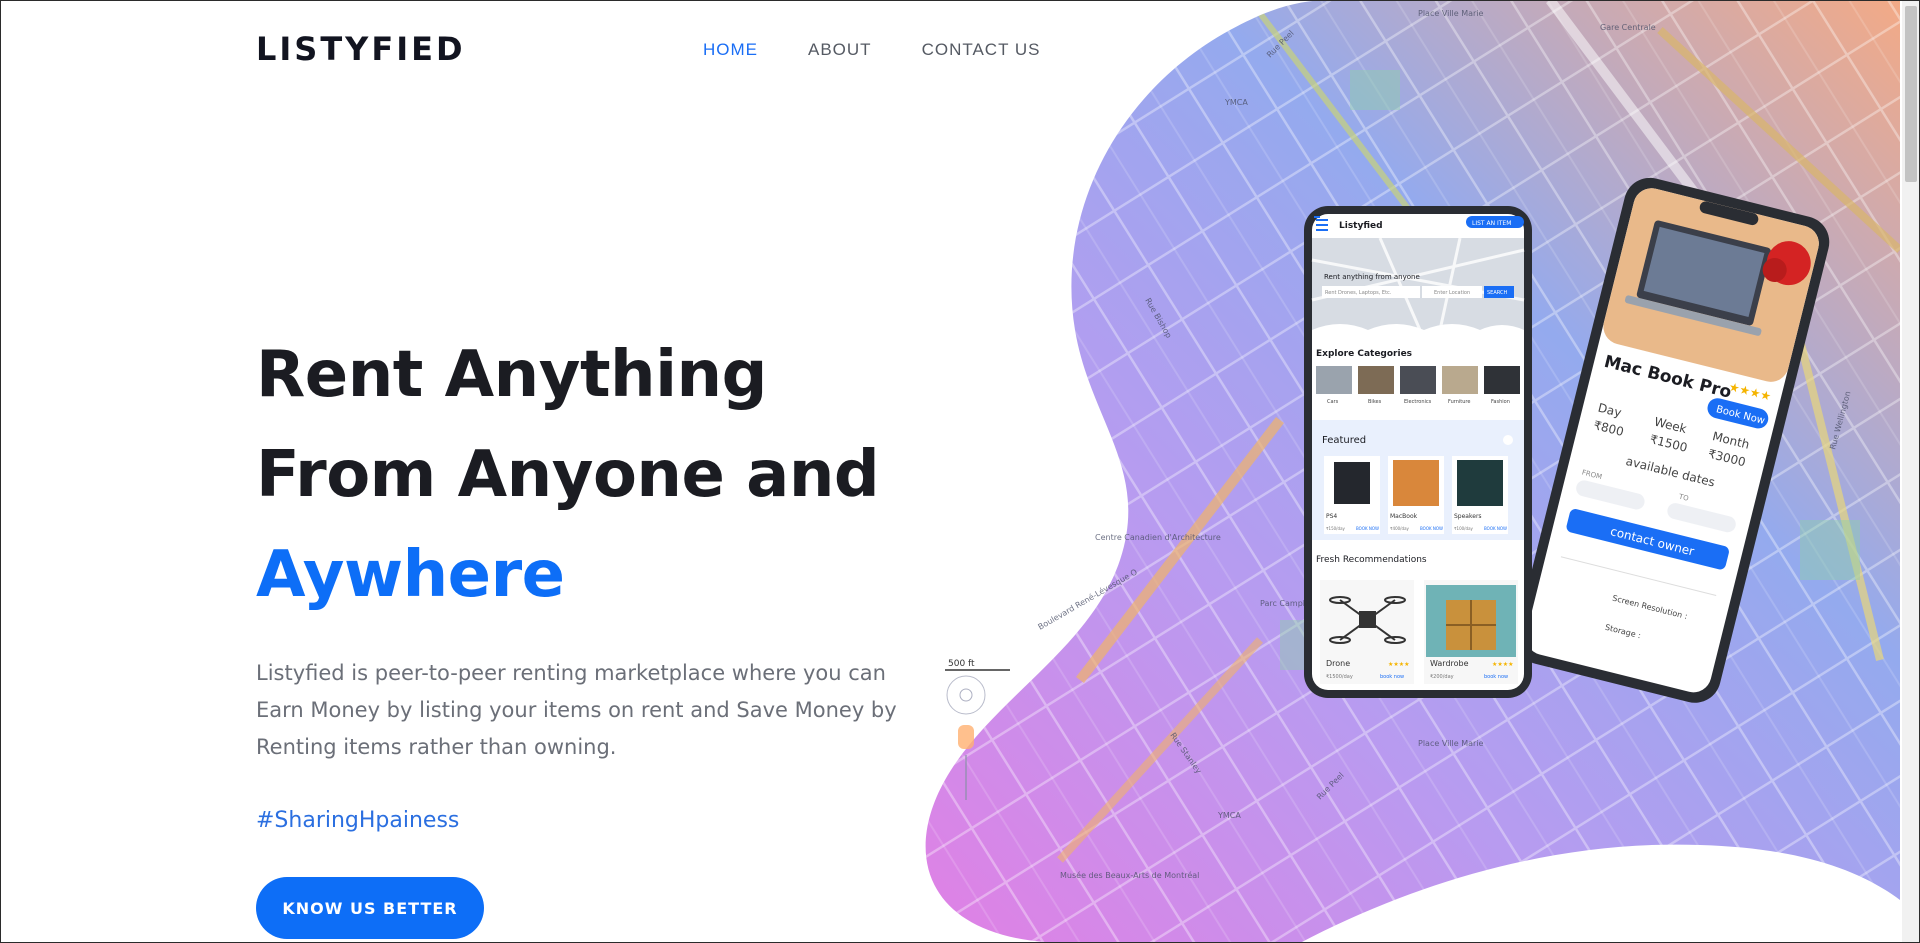 The image size is (1920, 943). Describe the element at coordinates (840, 50) in the screenshot. I see `nav-about: ABOUT` at that location.